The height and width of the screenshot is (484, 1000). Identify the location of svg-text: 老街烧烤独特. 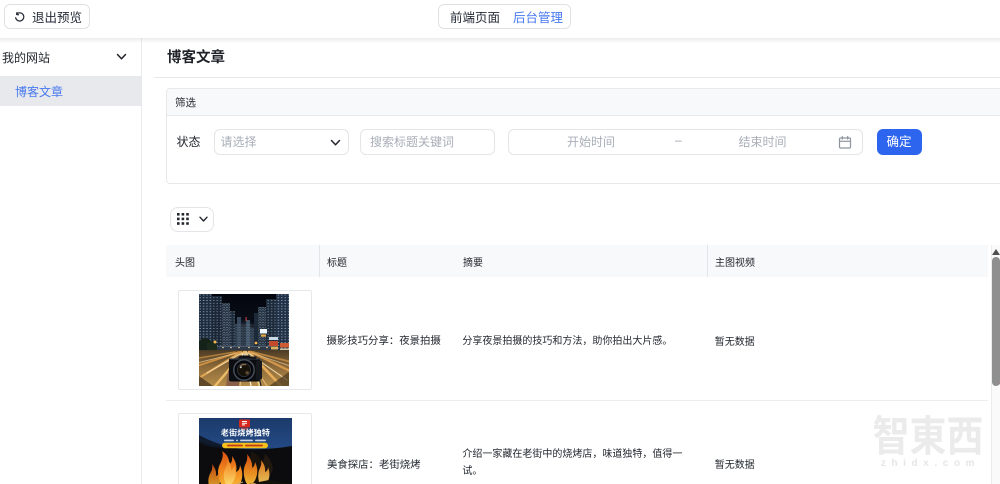
(245, 433).